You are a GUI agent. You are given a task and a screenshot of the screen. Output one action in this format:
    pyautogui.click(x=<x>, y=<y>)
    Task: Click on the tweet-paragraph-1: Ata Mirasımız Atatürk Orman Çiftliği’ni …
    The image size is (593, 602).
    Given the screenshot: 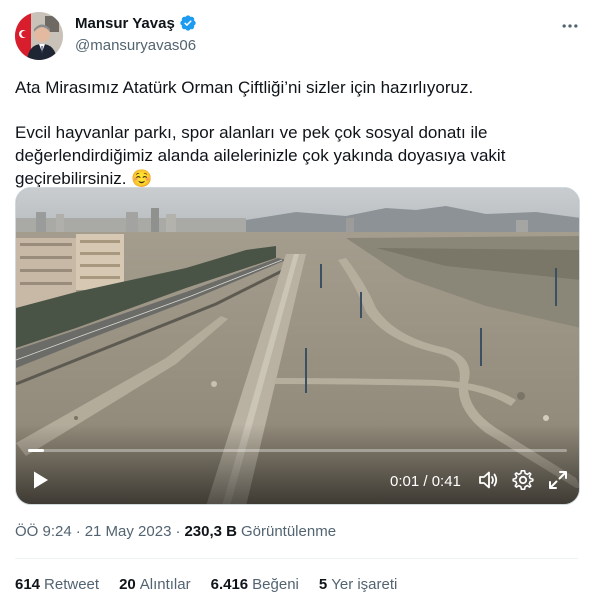 What is the action you would take?
    pyautogui.click(x=244, y=87)
    